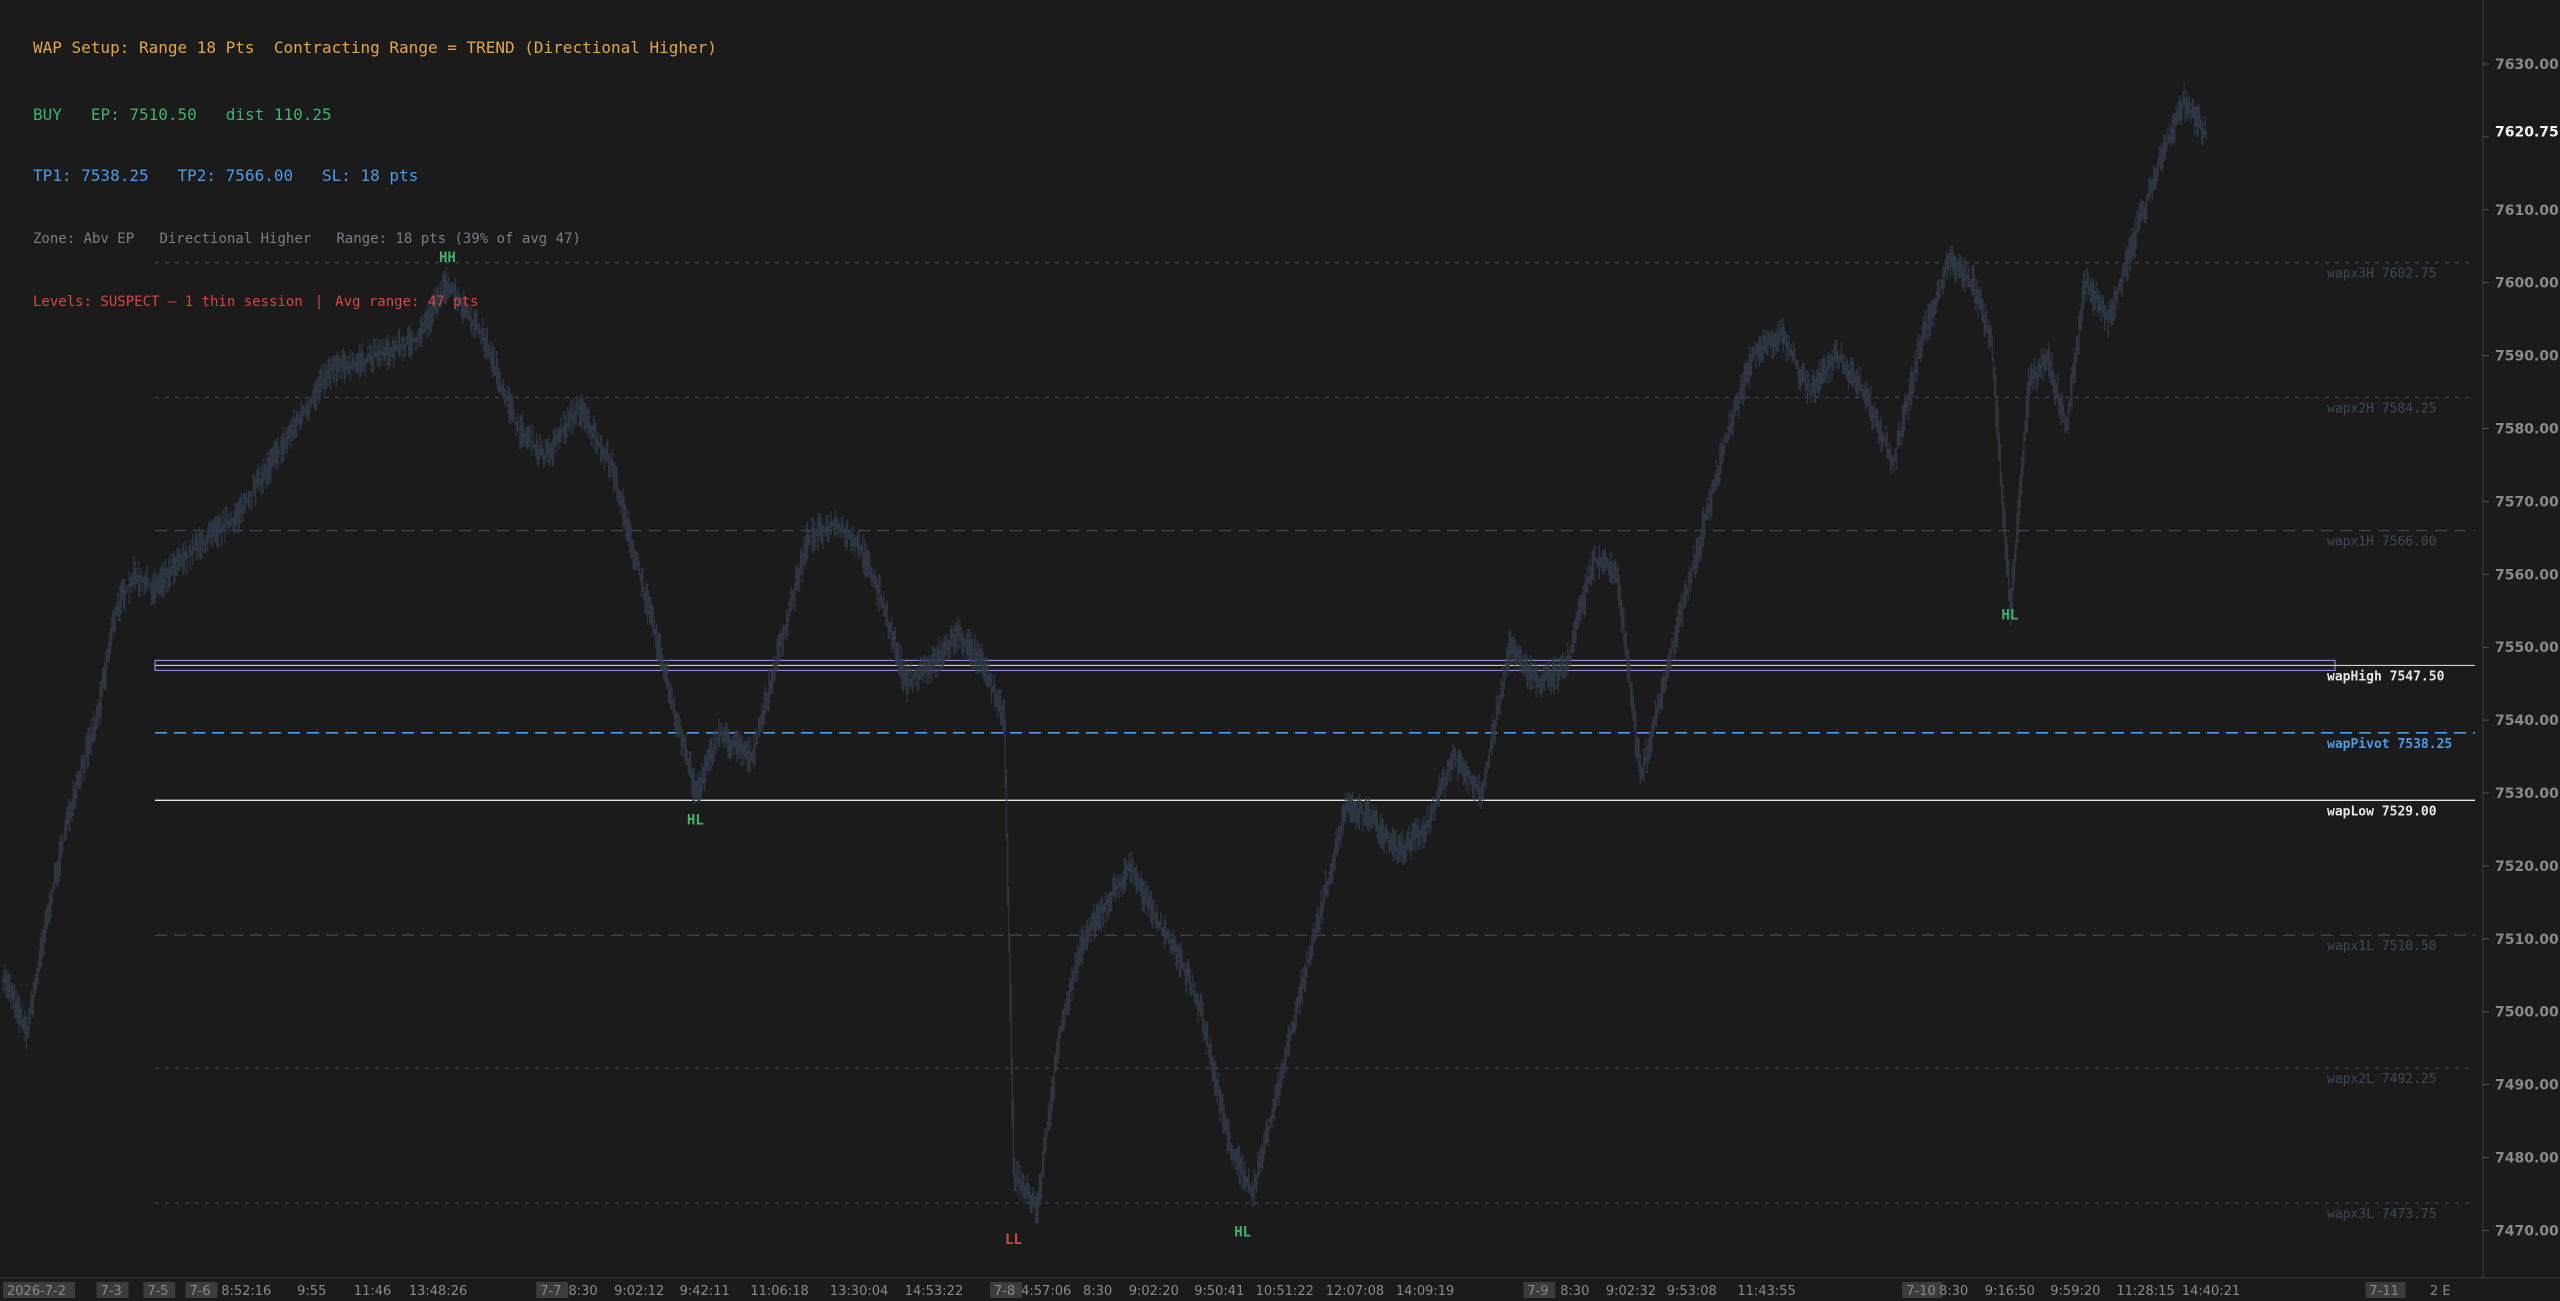 This screenshot has width=2560, height=1301. Describe the element at coordinates (2527, 211) in the screenshot. I see `price-tick-label: 7610.00` at that location.